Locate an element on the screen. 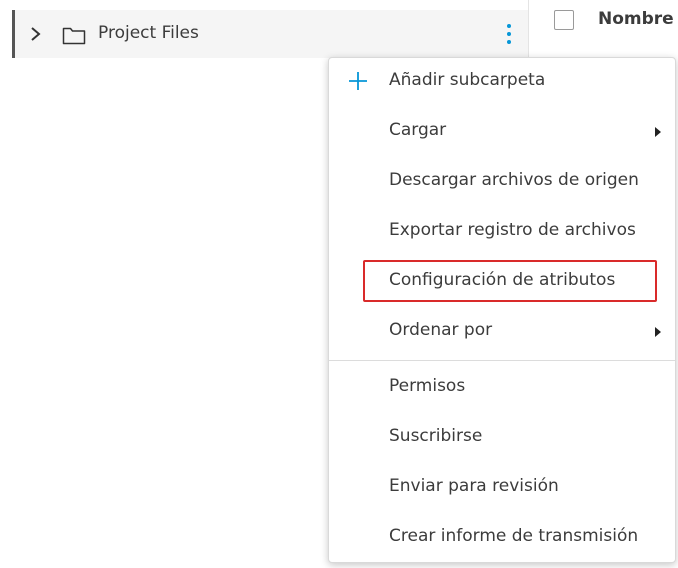  menu-item-label: Configuración de atributos is located at coordinates (502, 280).